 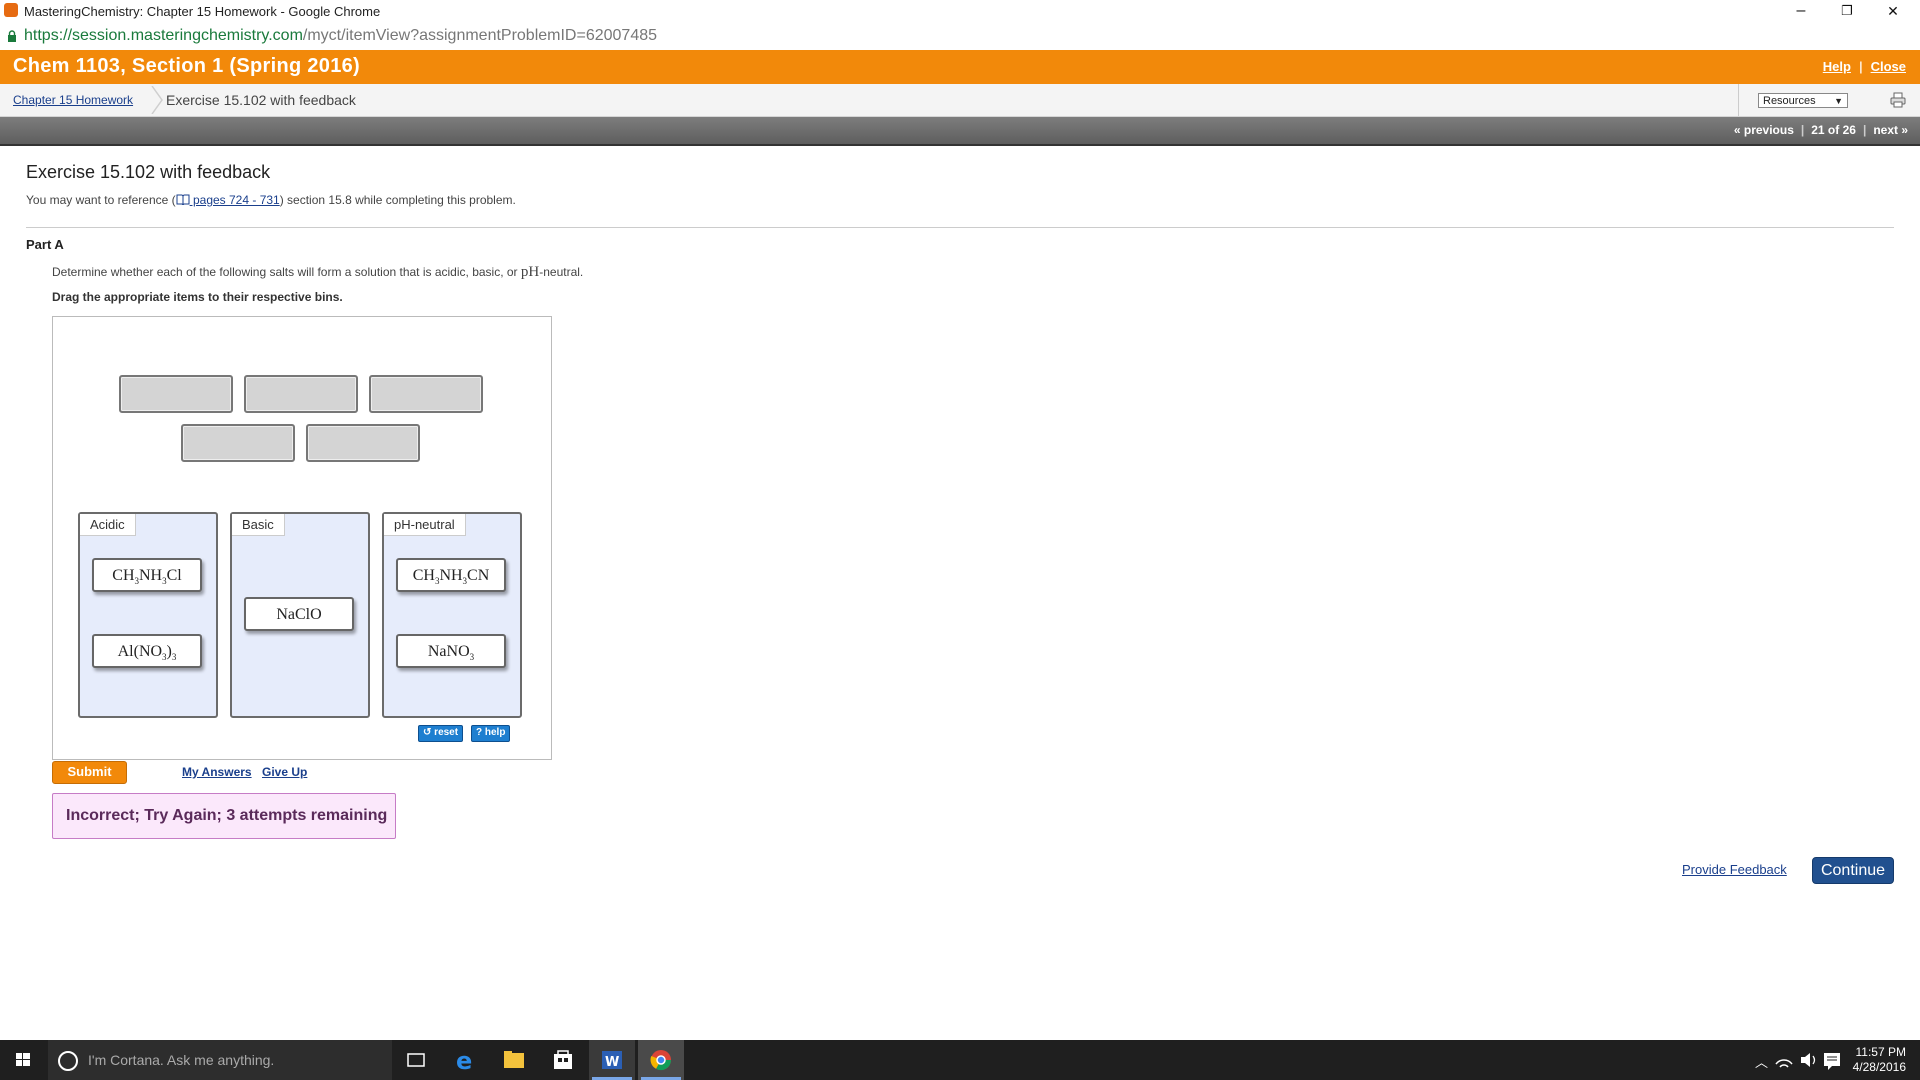 I want to click on mastering-favicon-icon, so click(x=11, y=10).